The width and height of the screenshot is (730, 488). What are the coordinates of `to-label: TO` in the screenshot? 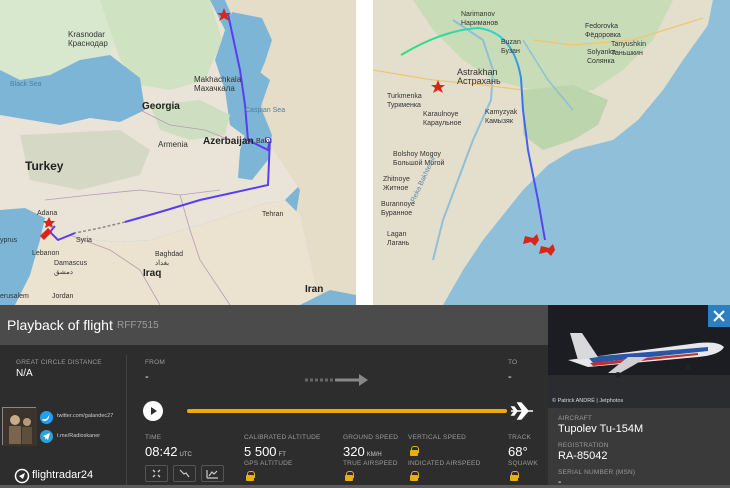 It's located at (513, 362).